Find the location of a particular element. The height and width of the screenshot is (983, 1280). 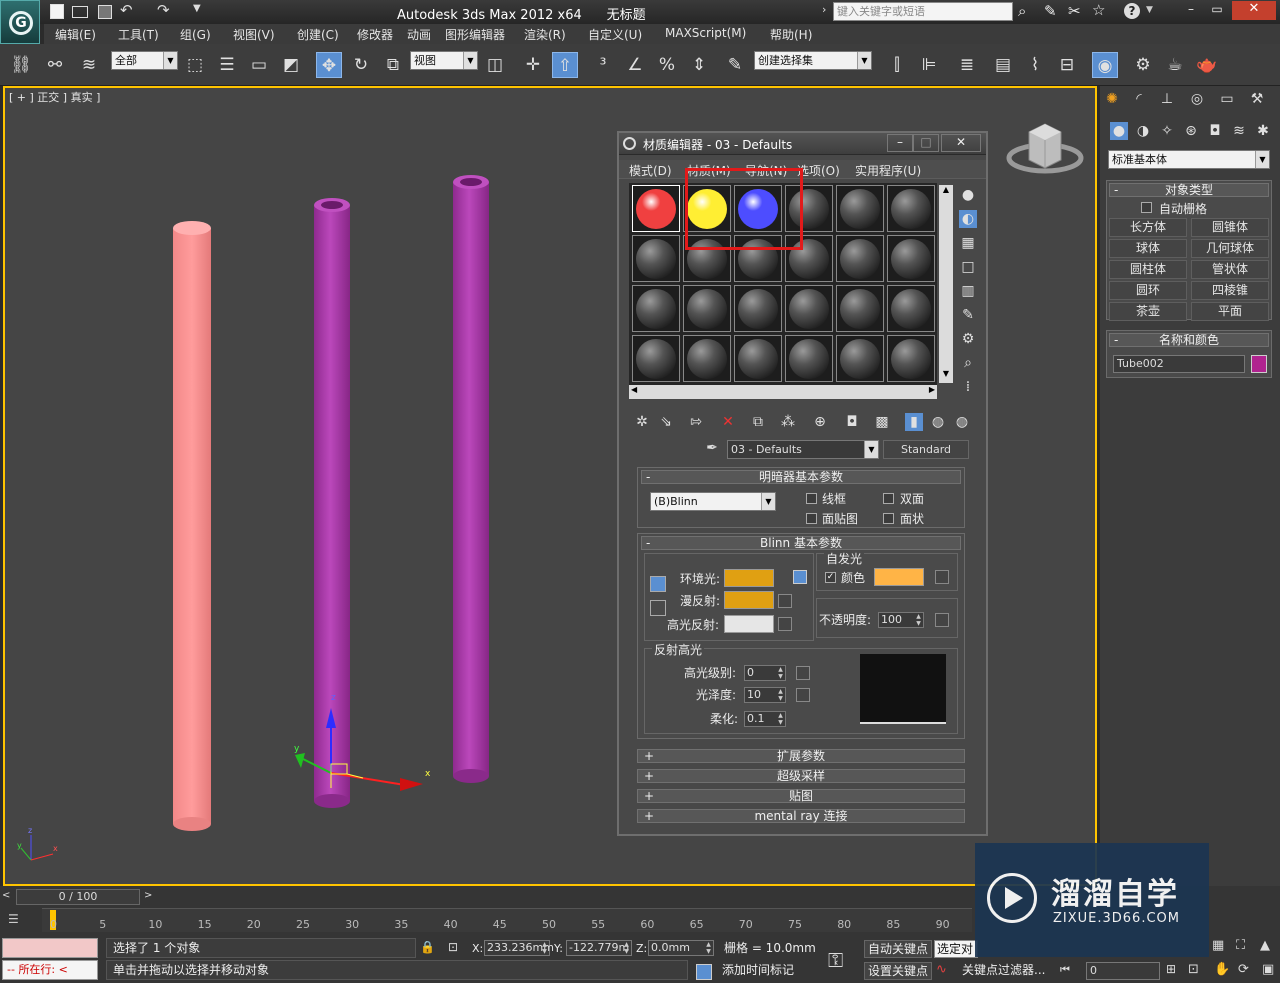

menu-rendering: 渲染(R) is located at coordinates (545, 34).